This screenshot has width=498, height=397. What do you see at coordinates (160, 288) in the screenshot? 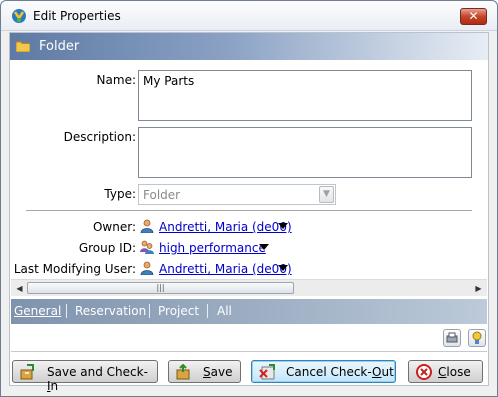
I see `scrollbar-thumb: |||` at bounding box center [160, 288].